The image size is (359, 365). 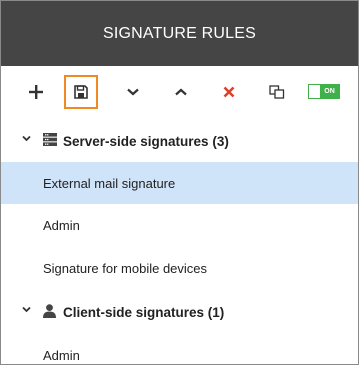 I want to click on enable-toggle: ON, so click(x=324, y=91).